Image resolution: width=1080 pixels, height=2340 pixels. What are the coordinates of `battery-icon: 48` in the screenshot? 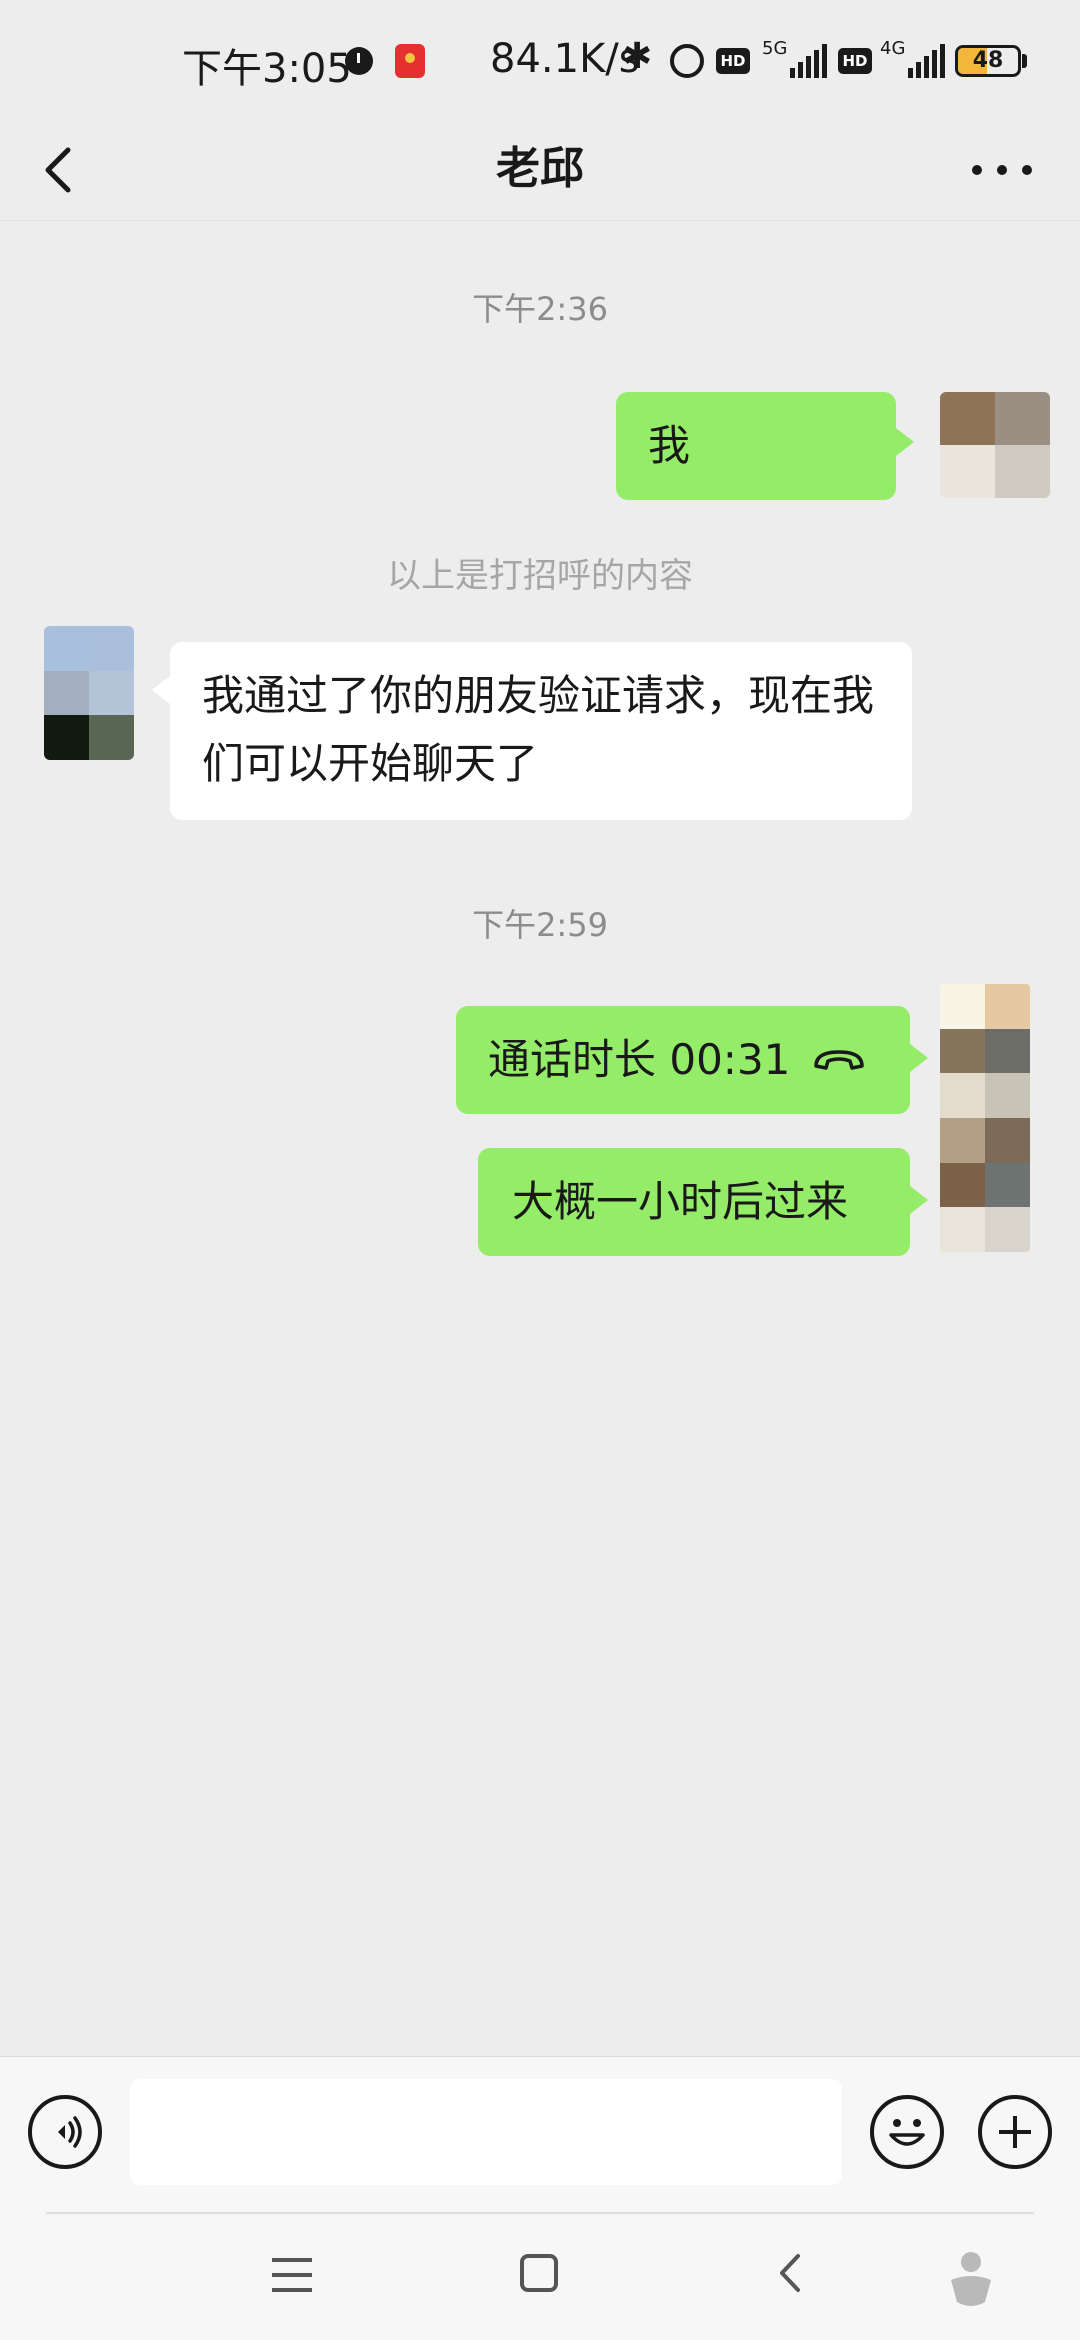 It's located at (988, 61).